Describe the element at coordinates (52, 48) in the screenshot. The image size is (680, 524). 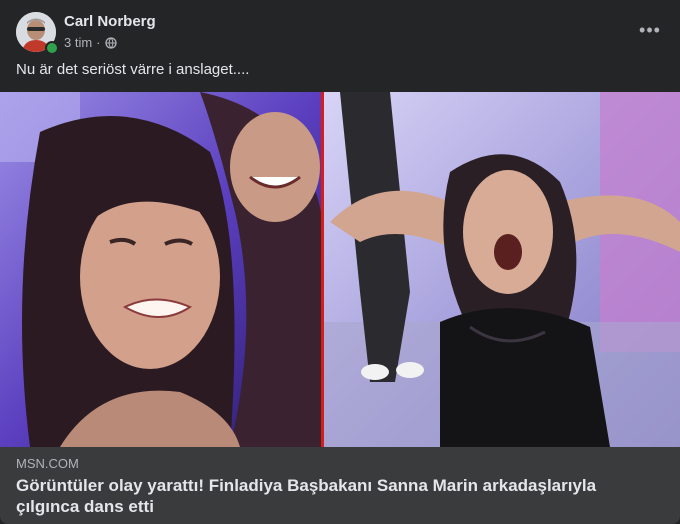
I see `online-status-dot` at that location.